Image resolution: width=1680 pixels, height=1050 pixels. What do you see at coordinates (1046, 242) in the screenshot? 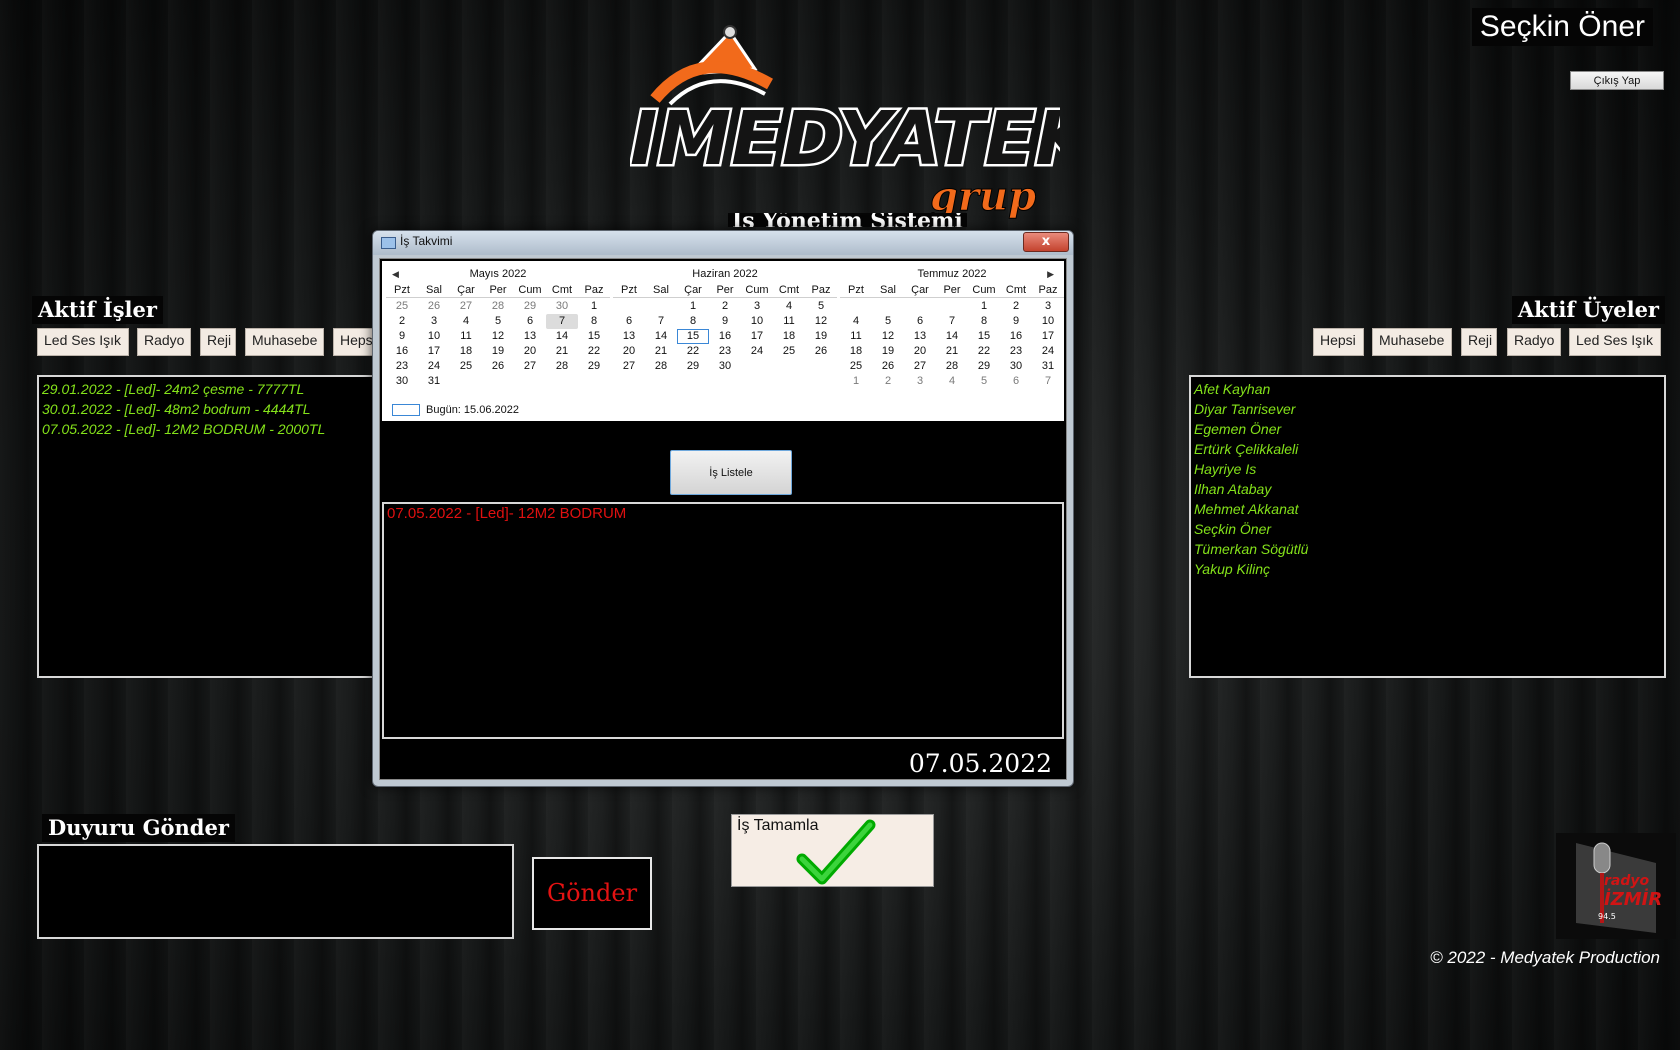
I see `close-button: x` at bounding box center [1046, 242].